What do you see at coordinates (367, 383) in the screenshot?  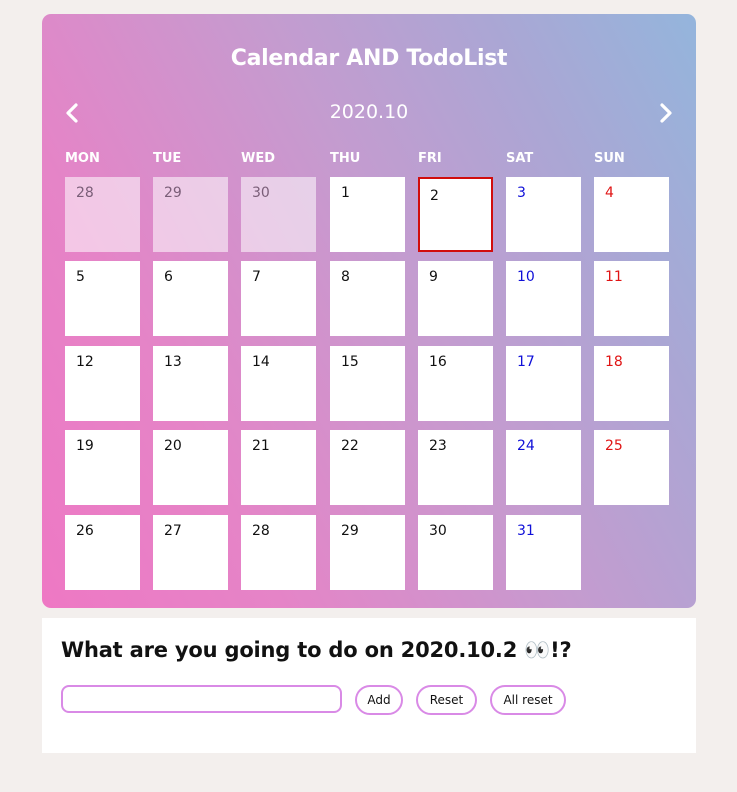 I see `day-cell: 15` at bounding box center [367, 383].